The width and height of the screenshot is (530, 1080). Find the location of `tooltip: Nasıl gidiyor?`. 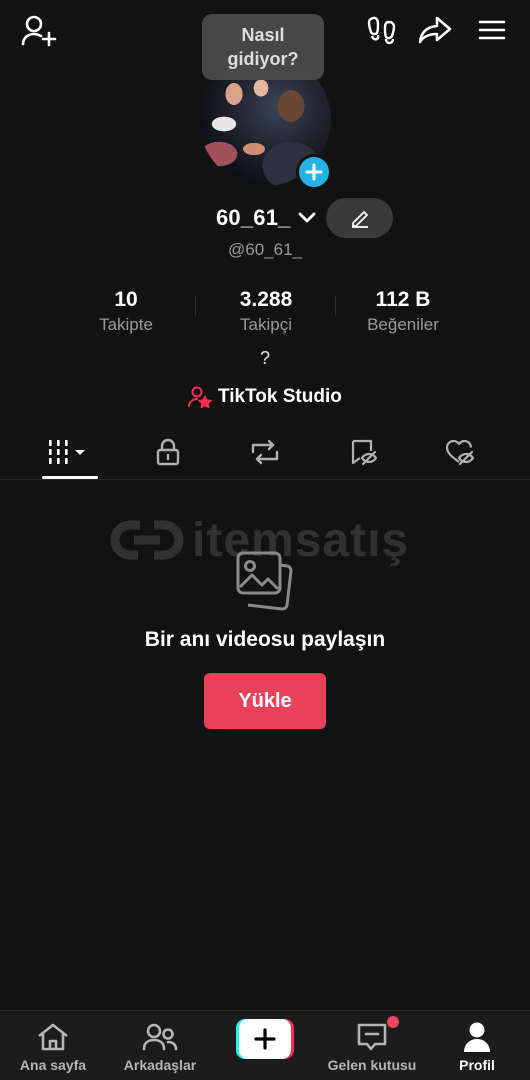

tooltip: Nasıl gidiyor? is located at coordinates (263, 47).